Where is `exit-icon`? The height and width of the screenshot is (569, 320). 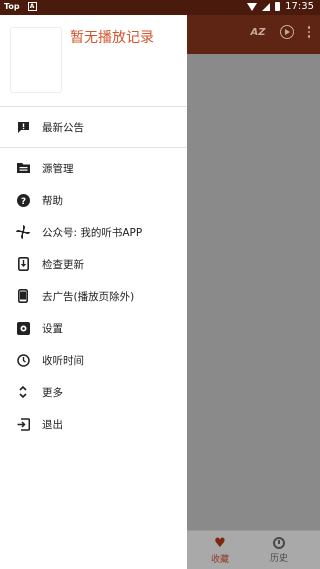
exit-icon is located at coordinates (23, 424).